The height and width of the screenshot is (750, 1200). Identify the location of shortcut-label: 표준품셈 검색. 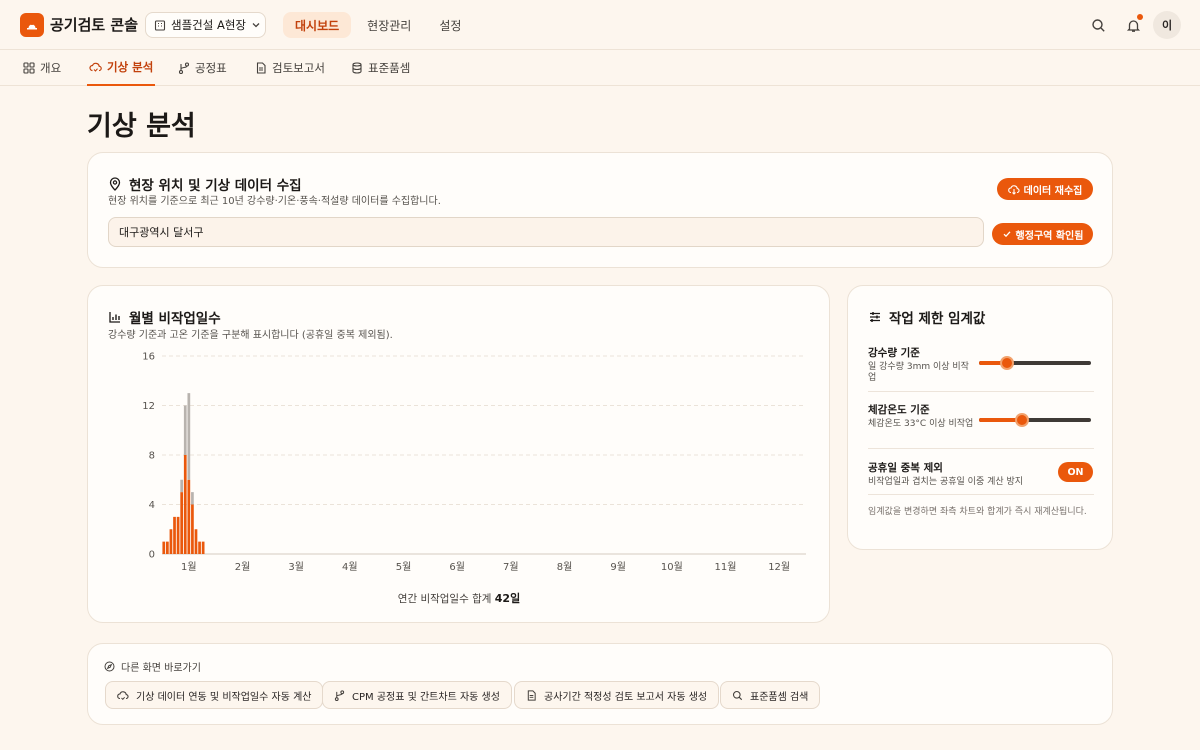
(779, 697).